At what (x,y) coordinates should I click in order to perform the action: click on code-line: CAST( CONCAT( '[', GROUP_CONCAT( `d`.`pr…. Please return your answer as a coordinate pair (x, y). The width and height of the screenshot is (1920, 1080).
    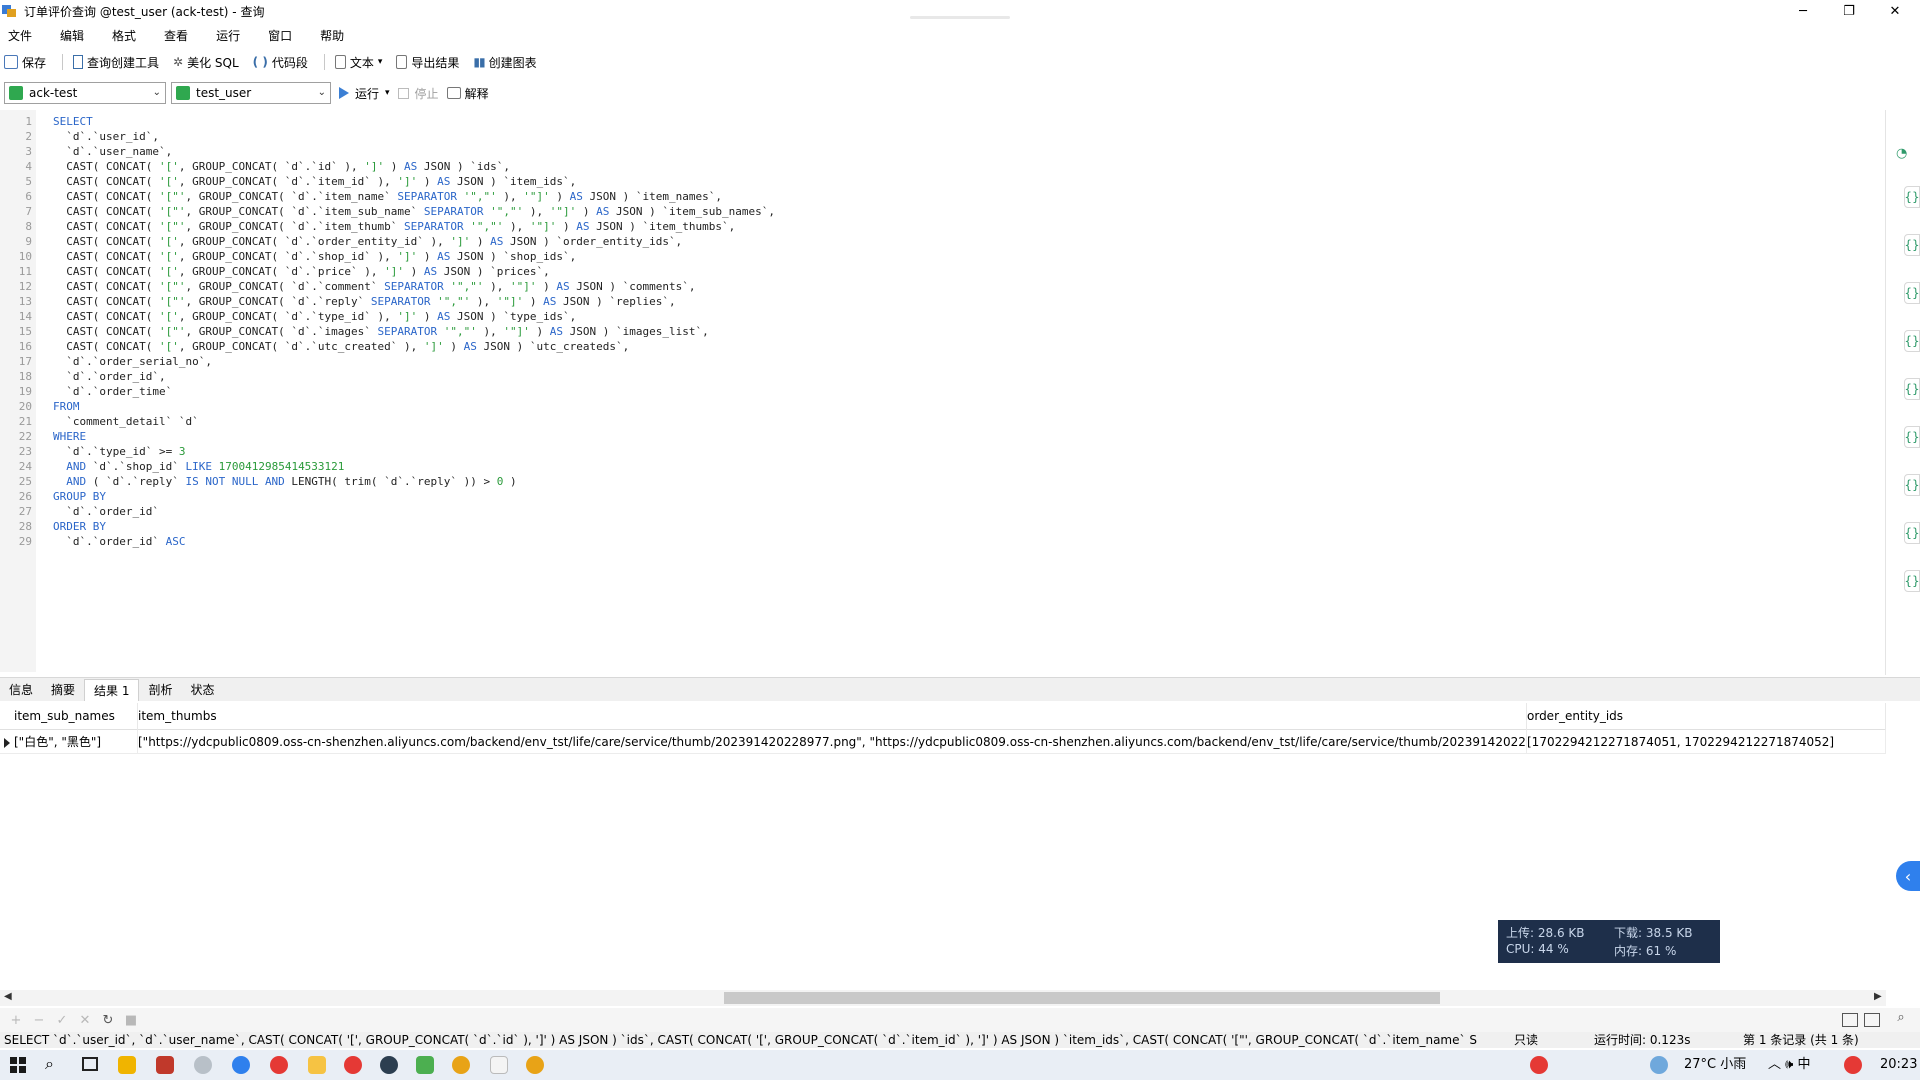
    Looking at the image, I should click on (301, 271).